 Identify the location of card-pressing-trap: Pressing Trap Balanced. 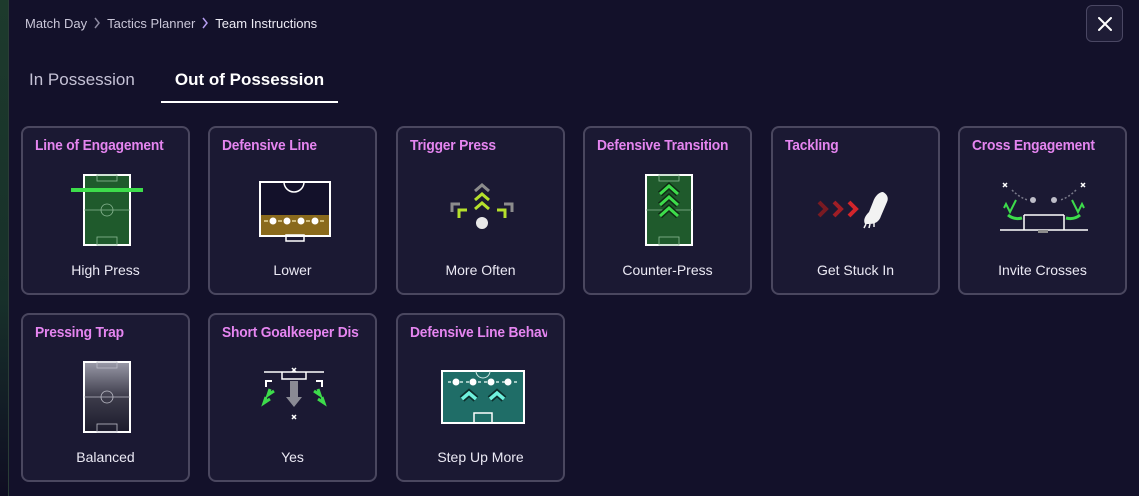
(105, 397).